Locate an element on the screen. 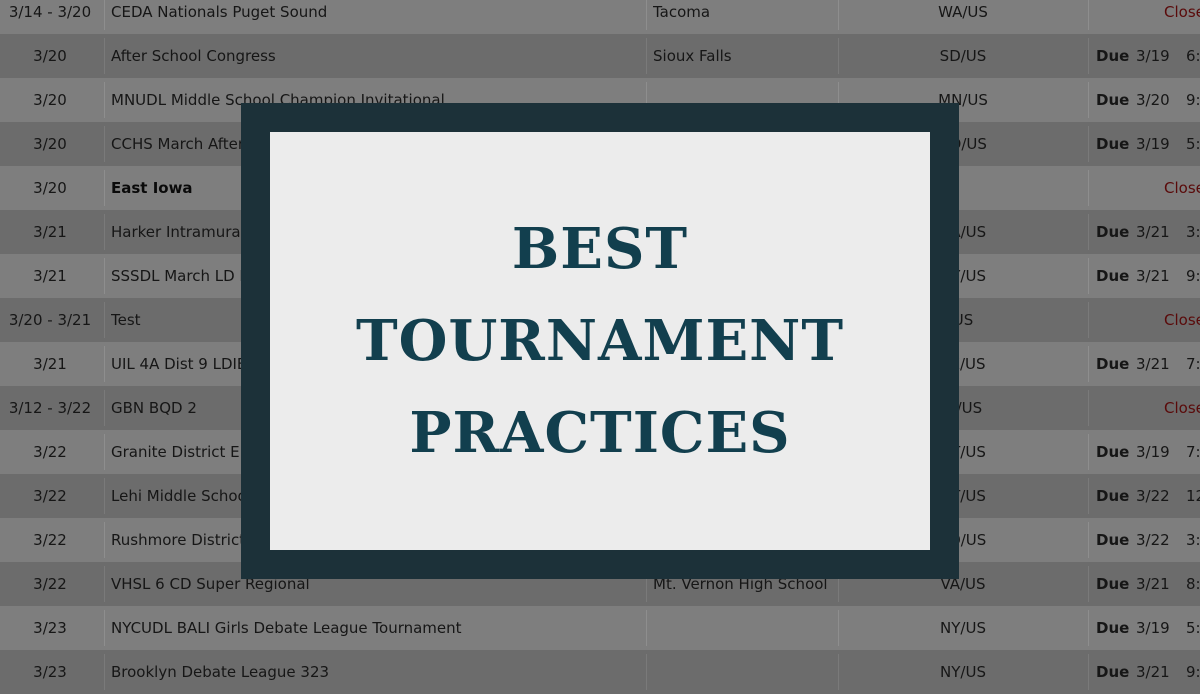 The height and width of the screenshot is (694, 1200). row-due-date: 3/20 is located at coordinates (1153, 100).